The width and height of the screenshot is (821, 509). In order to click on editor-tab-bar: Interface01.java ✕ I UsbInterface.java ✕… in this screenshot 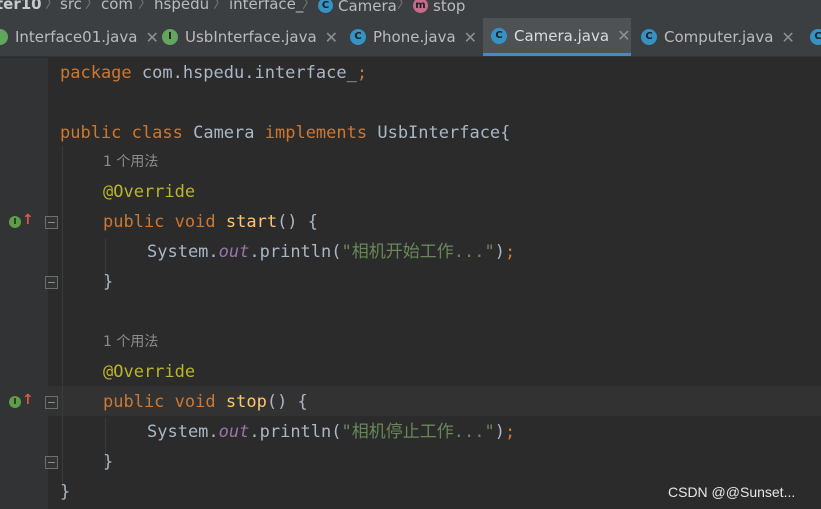, I will do `click(410, 37)`.